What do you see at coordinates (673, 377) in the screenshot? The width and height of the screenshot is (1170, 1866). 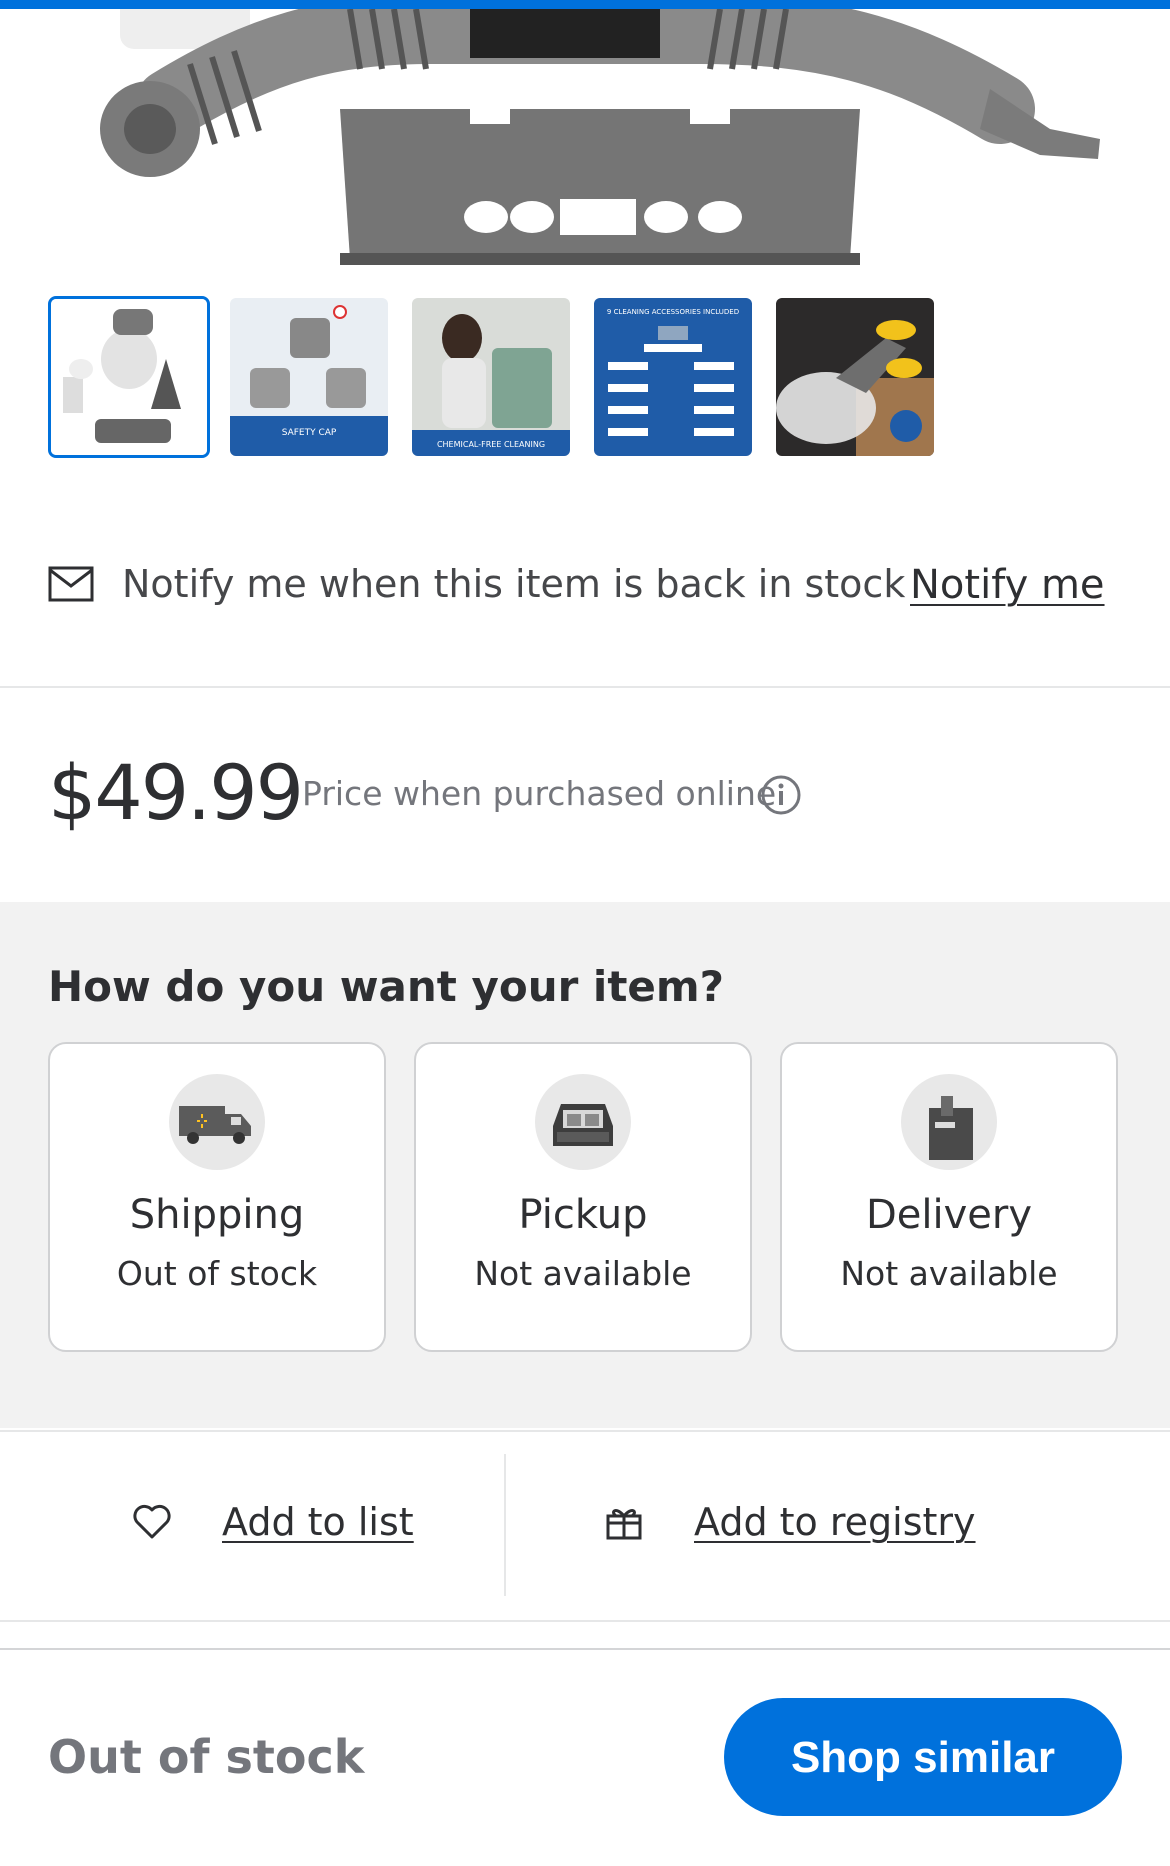 I see `thumbnail-4: 9 CLEANING ACCESSORIES INCLUDED` at bounding box center [673, 377].